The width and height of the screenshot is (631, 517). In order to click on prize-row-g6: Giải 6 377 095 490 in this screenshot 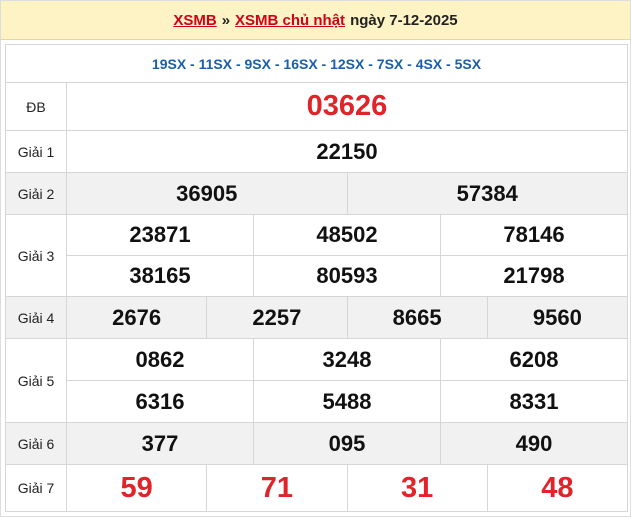, I will do `click(316, 443)`.